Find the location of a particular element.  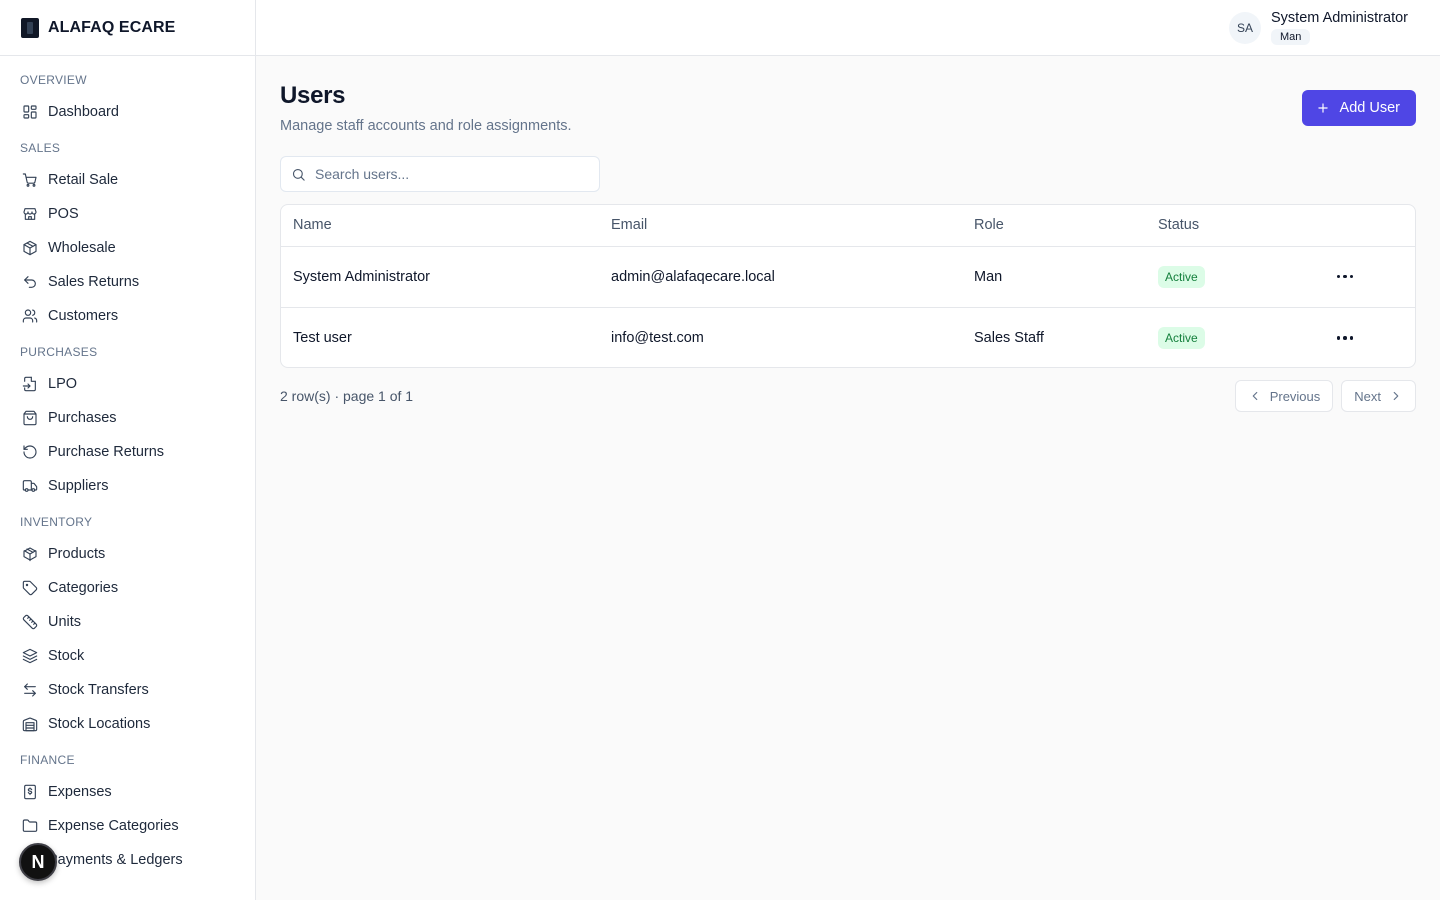

sidebar-item-wholesale: Wholesale is located at coordinates (127, 248).